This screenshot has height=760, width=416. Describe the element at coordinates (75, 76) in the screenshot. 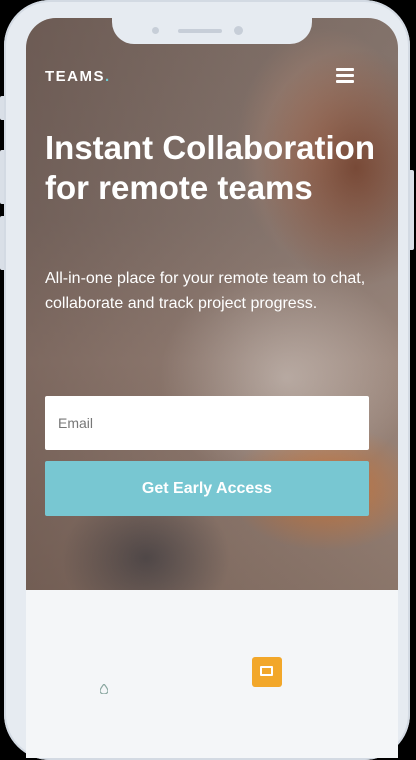

I see `logo-text: TEAMS` at that location.